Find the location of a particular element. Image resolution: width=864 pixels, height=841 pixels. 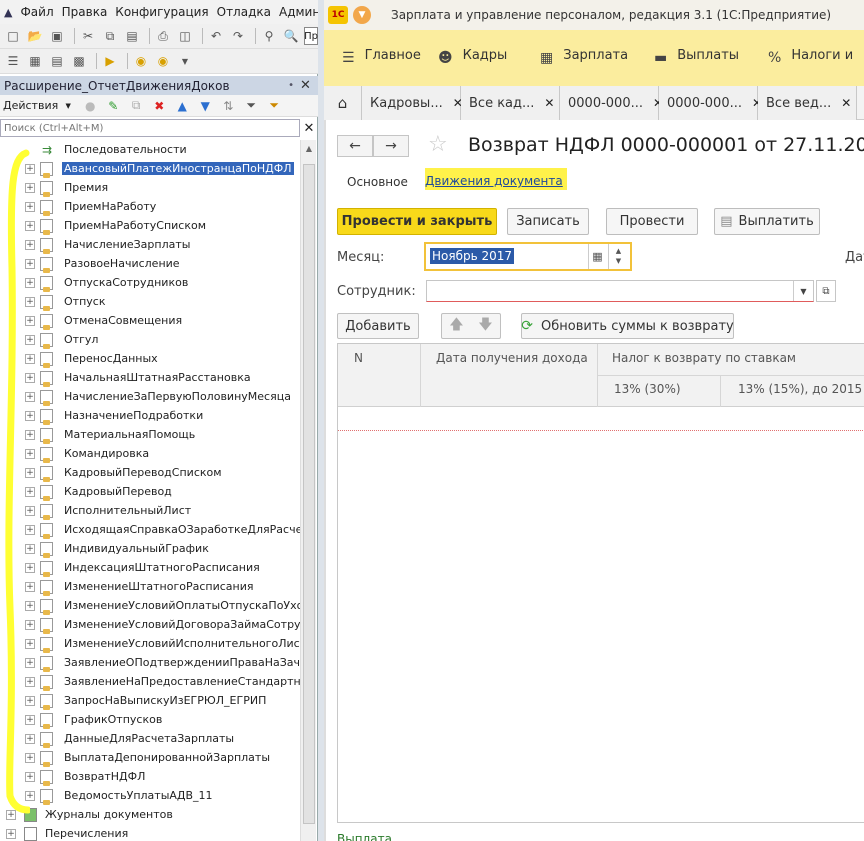

tree-item: + ЗапросНаВыпискуИзЕГРЮЛ_ЕГРИП is located at coordinates (150, 700).